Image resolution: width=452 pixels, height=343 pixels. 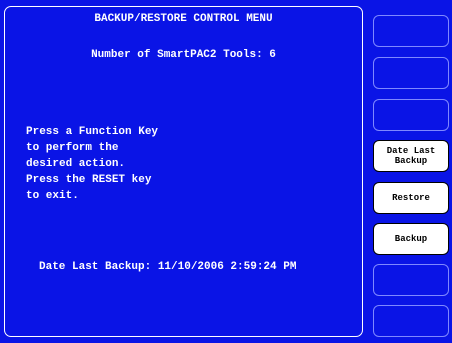 I want to click on instruction-line: Press the RESET key, so click(x=89, y=180).